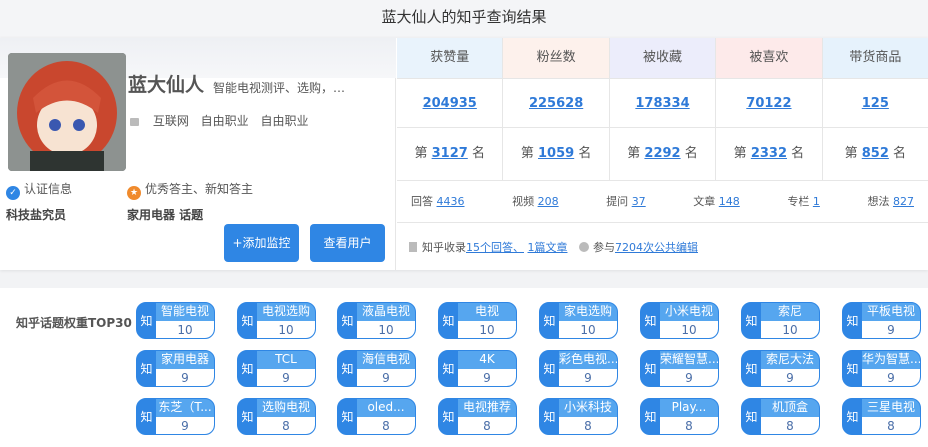  Describe the element at coordinates (584, 247) in the screenshot. I see `edit-icon` at that location.